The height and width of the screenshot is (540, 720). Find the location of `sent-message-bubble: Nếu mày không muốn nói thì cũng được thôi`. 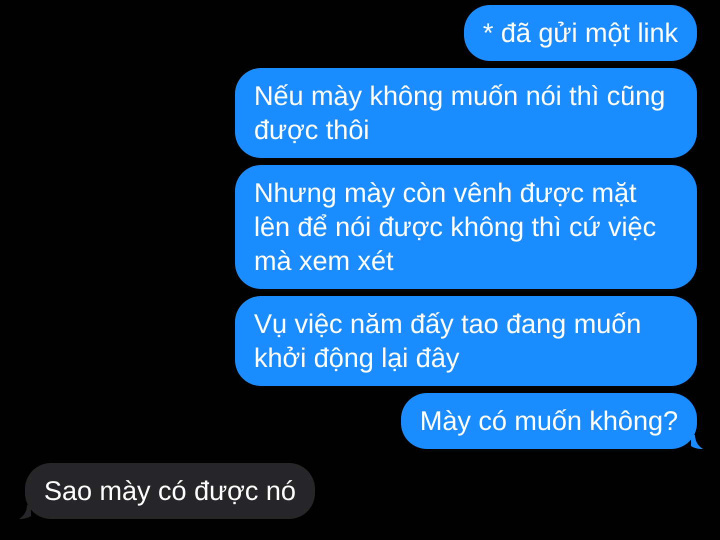

sent-message-bubble: Nếu mày không muốn nói thì cũng được thôi is located at coordinates (466, 113).